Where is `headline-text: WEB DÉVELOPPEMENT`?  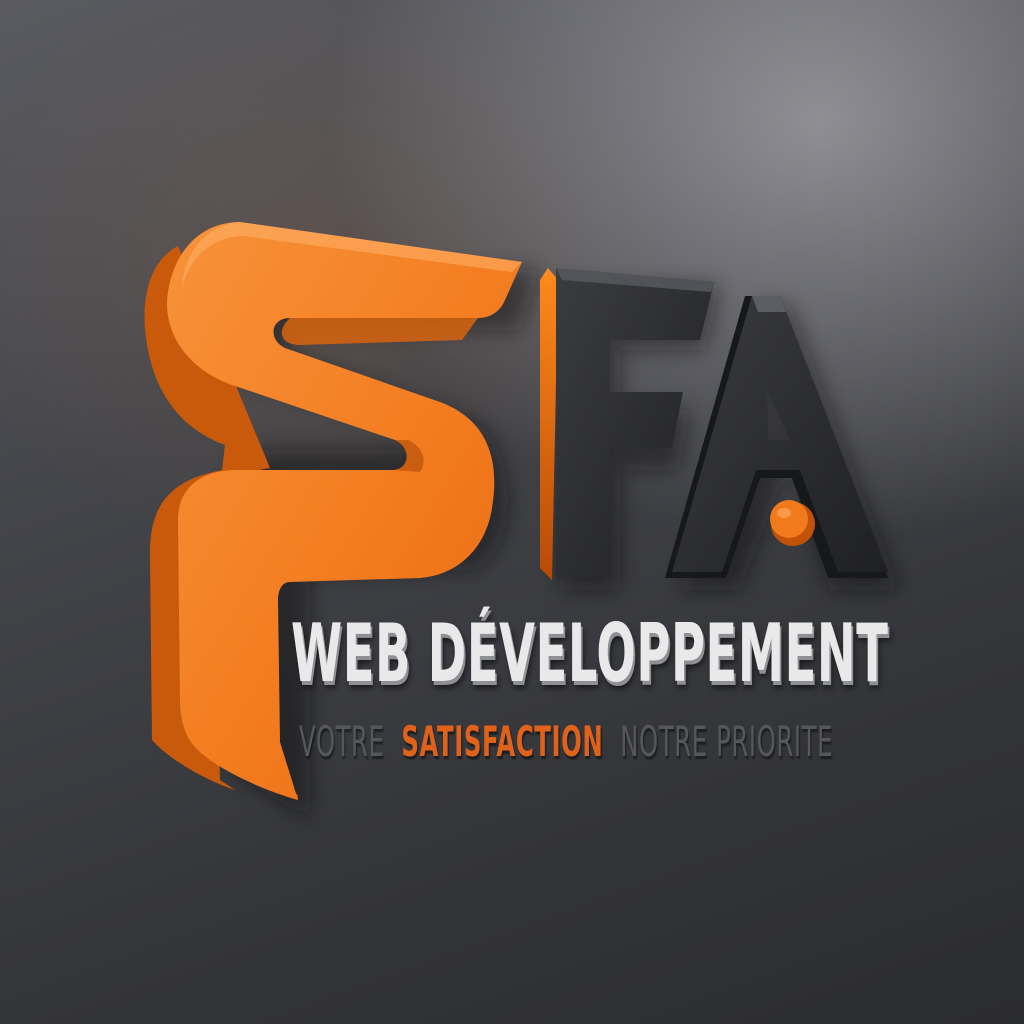
headline-text: WEB DÉVELOPPEMENT is located at coordinates (590, 653).